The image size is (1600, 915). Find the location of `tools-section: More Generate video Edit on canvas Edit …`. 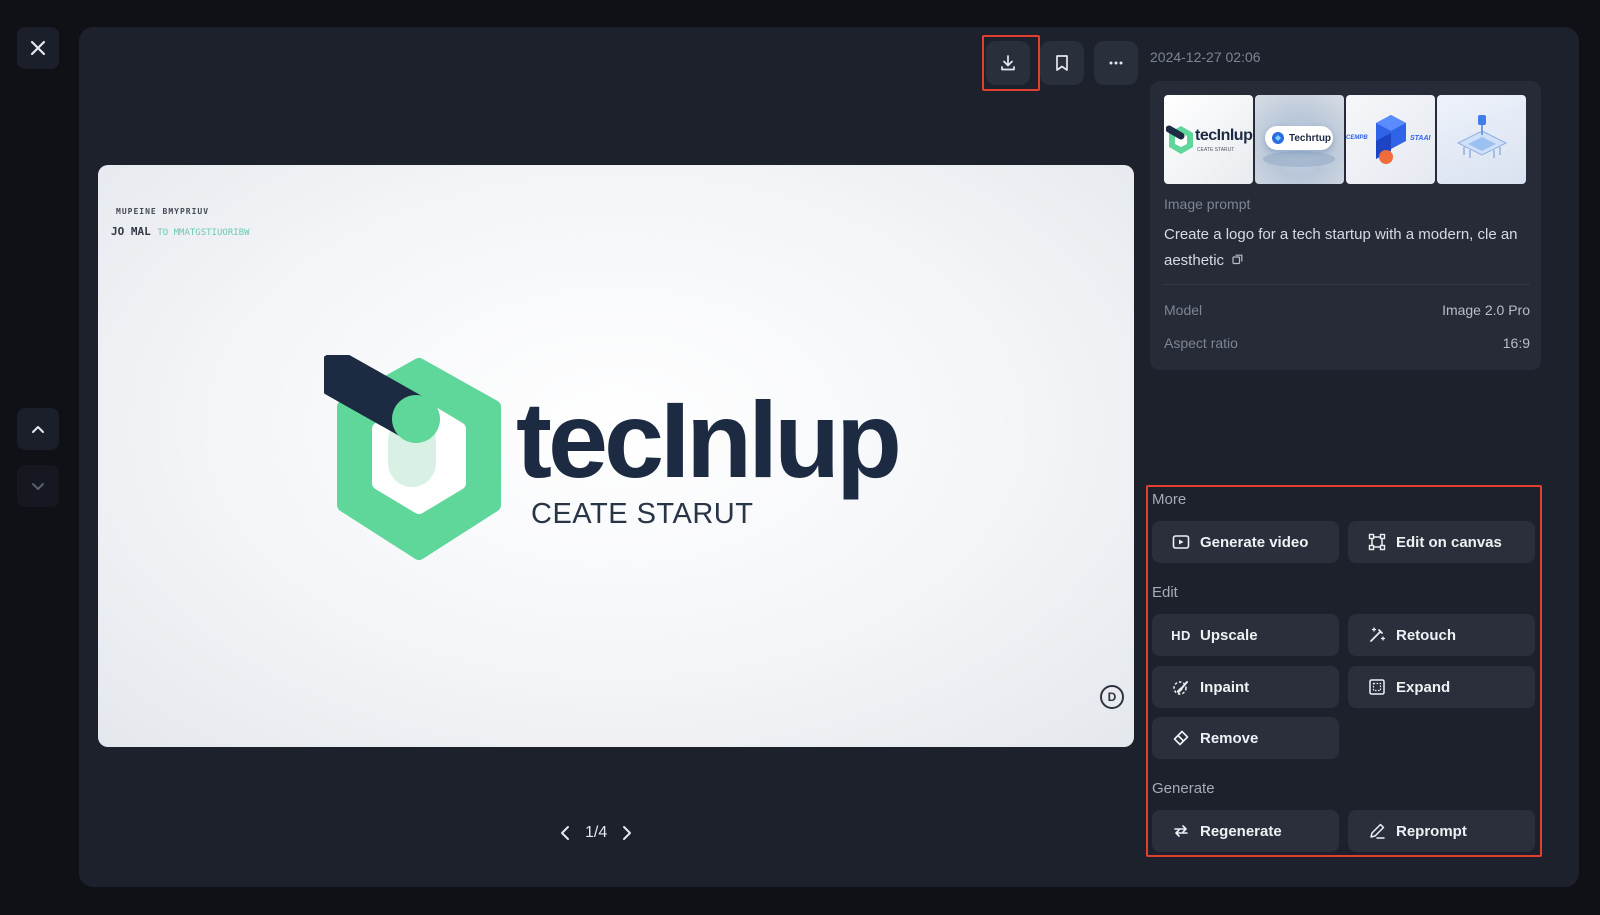

tools-section: More Generate video Edit on canvas Edit … is located at coordinates (1344, 671).